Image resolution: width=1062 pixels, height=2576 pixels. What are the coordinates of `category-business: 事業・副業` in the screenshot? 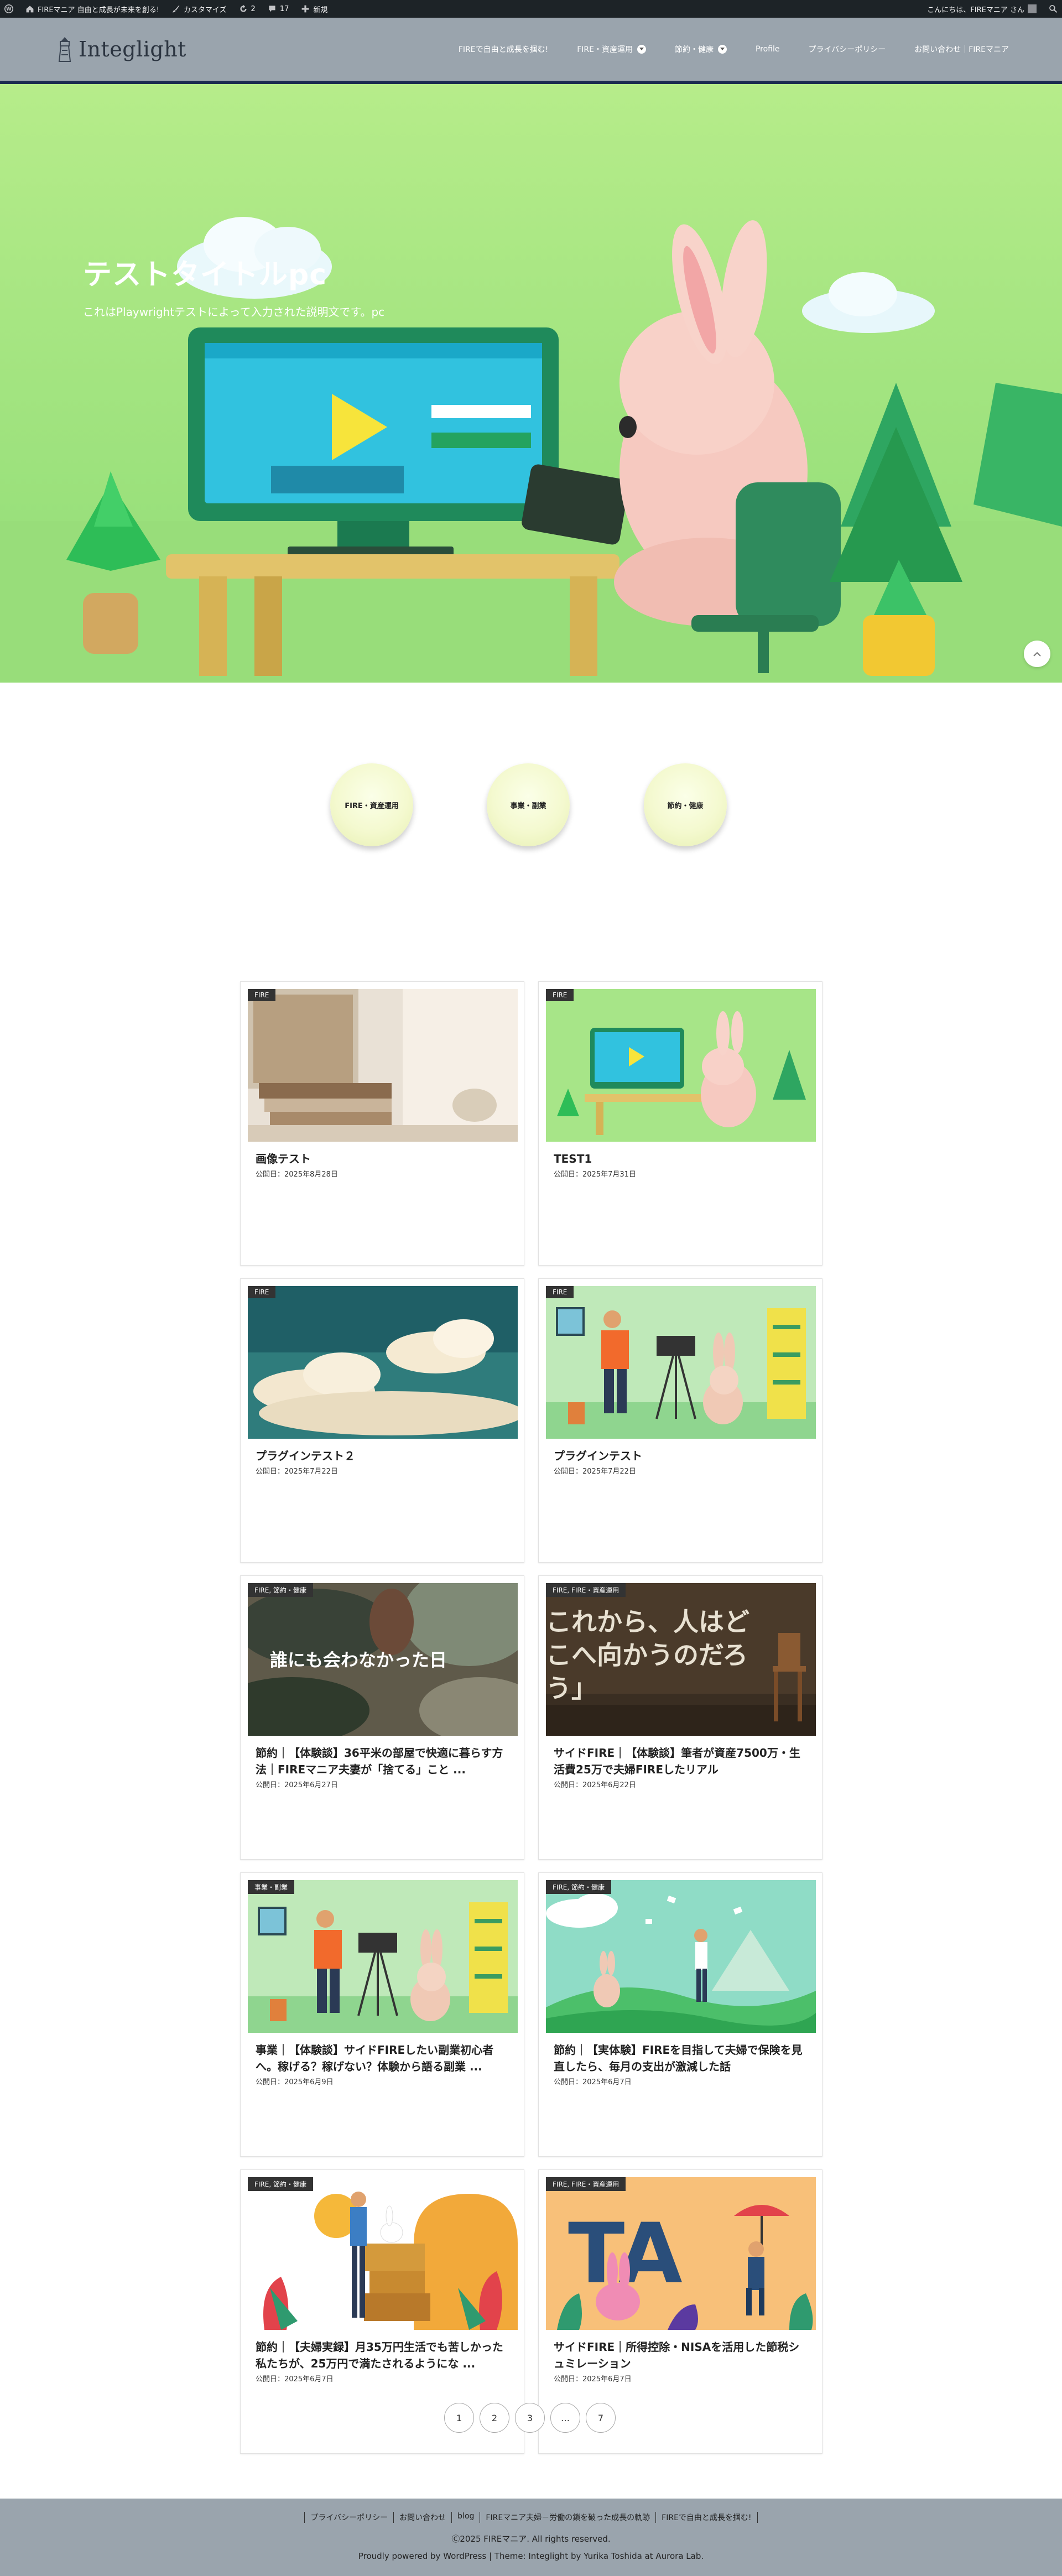 It's located at (528, 804).